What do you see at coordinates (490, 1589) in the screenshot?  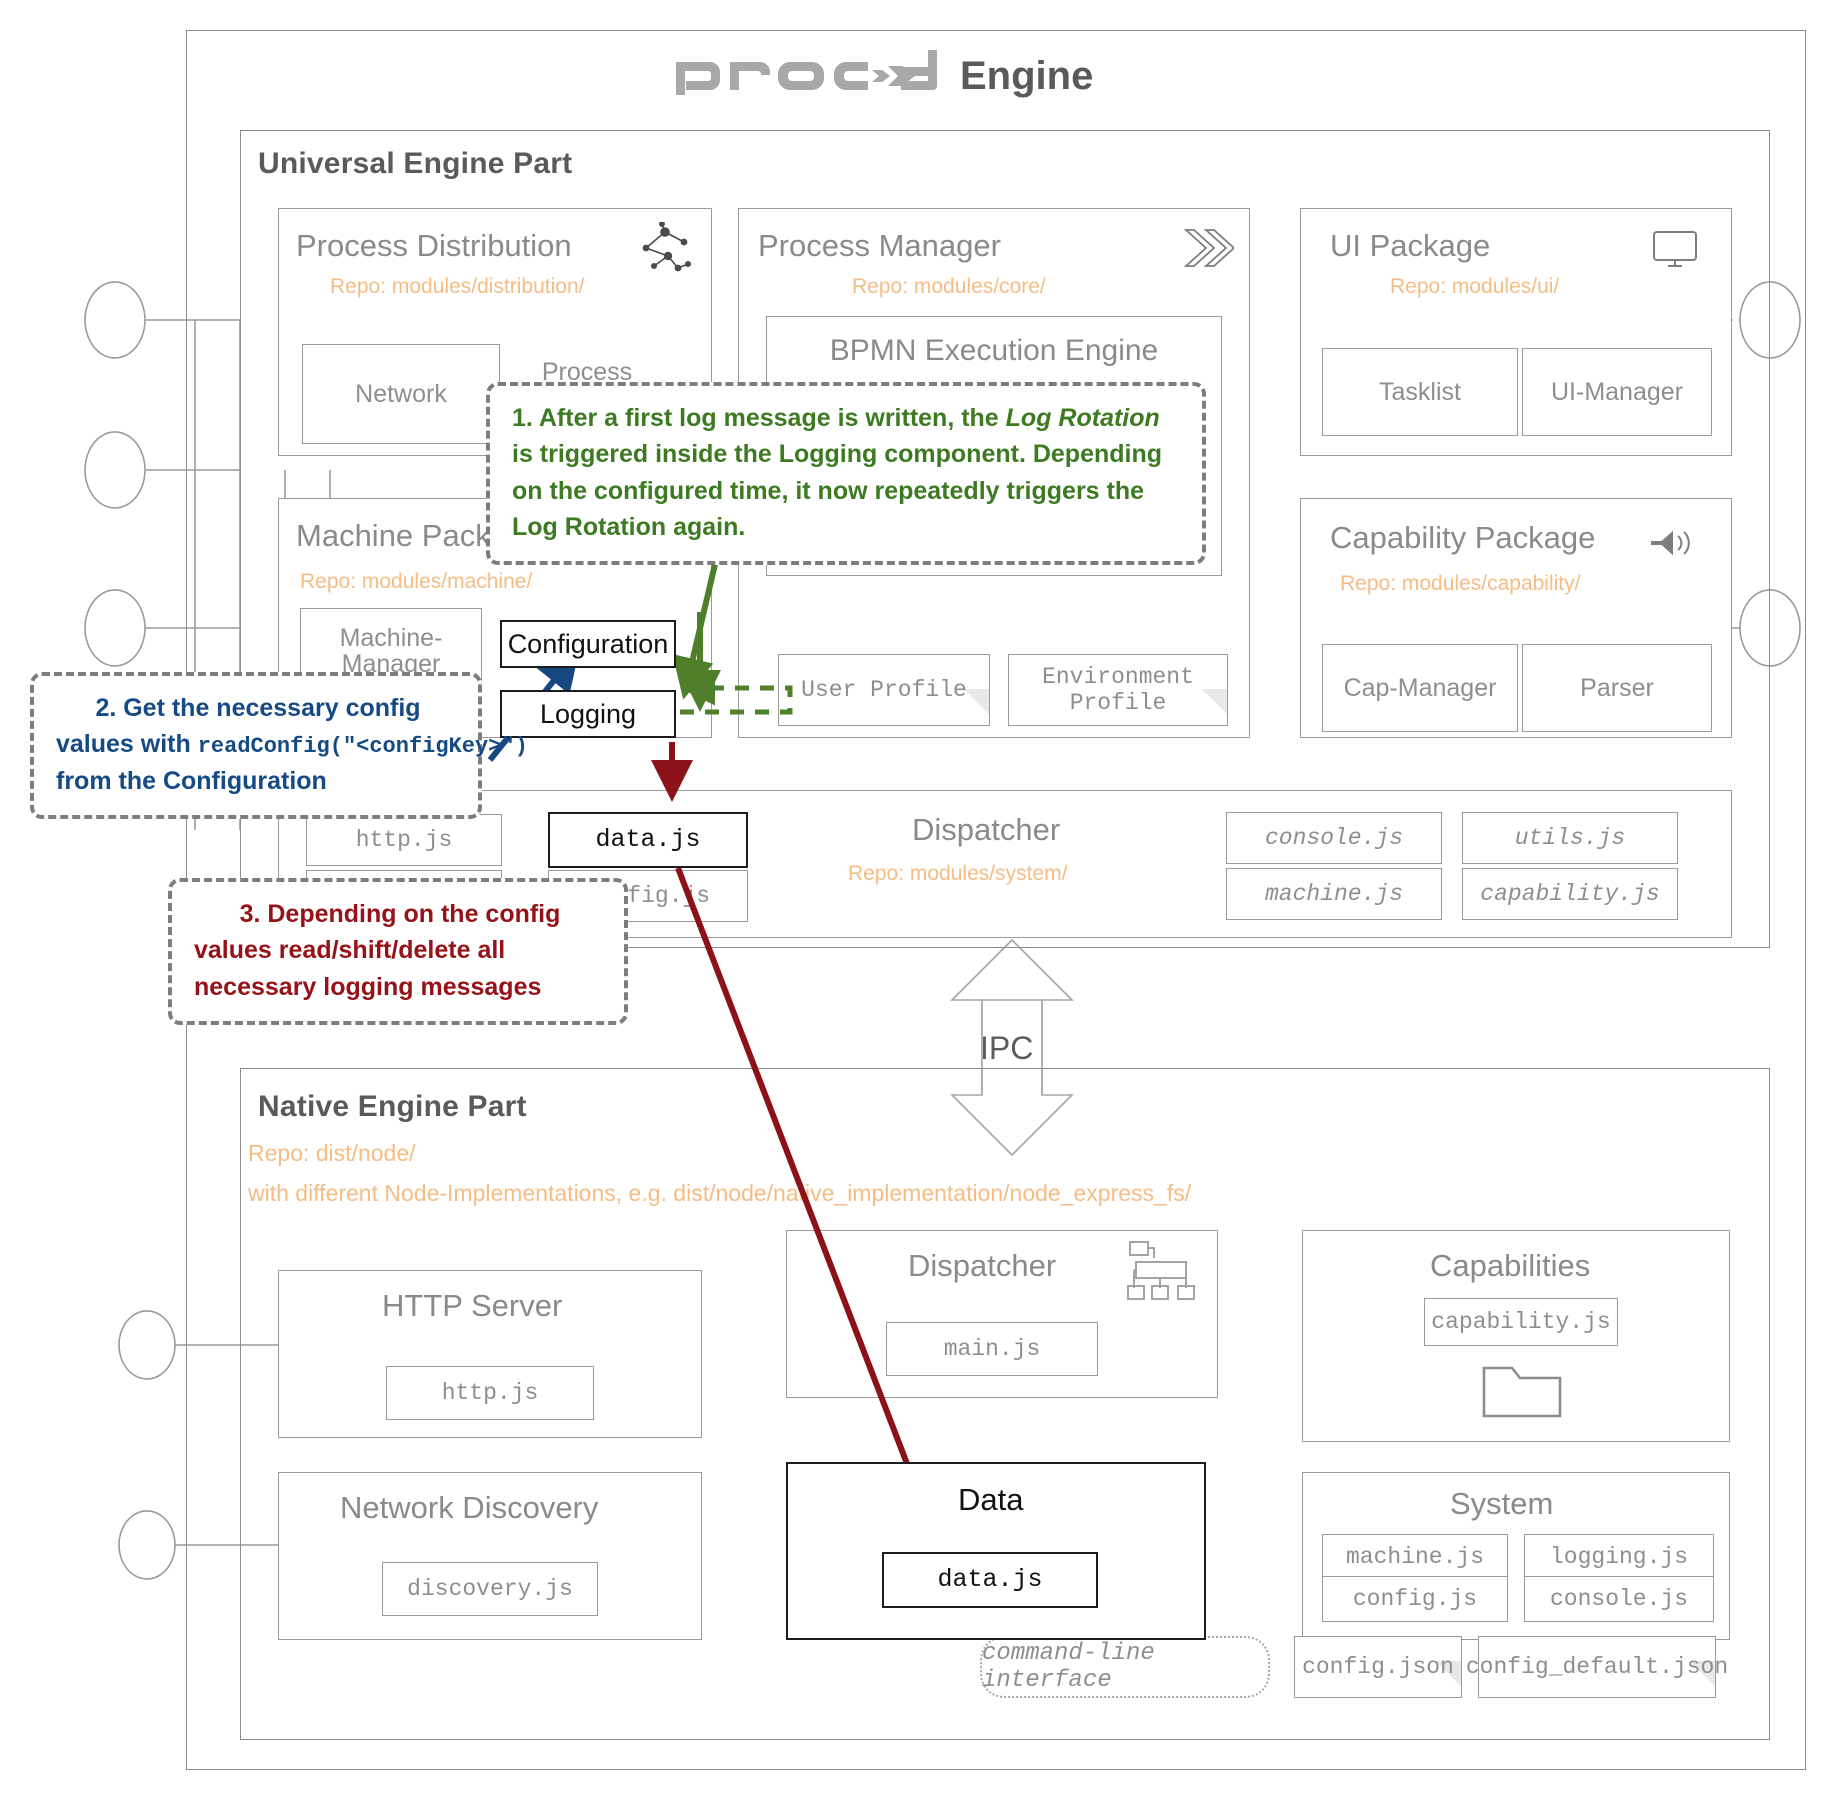 I see `file-discovery-js: discovery.js` at bounding box center [490, 1589].